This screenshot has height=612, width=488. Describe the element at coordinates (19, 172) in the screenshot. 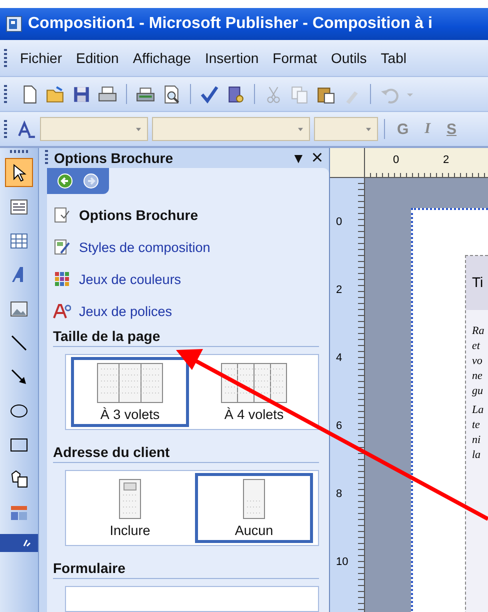

I see `pointer-icon` at that location.